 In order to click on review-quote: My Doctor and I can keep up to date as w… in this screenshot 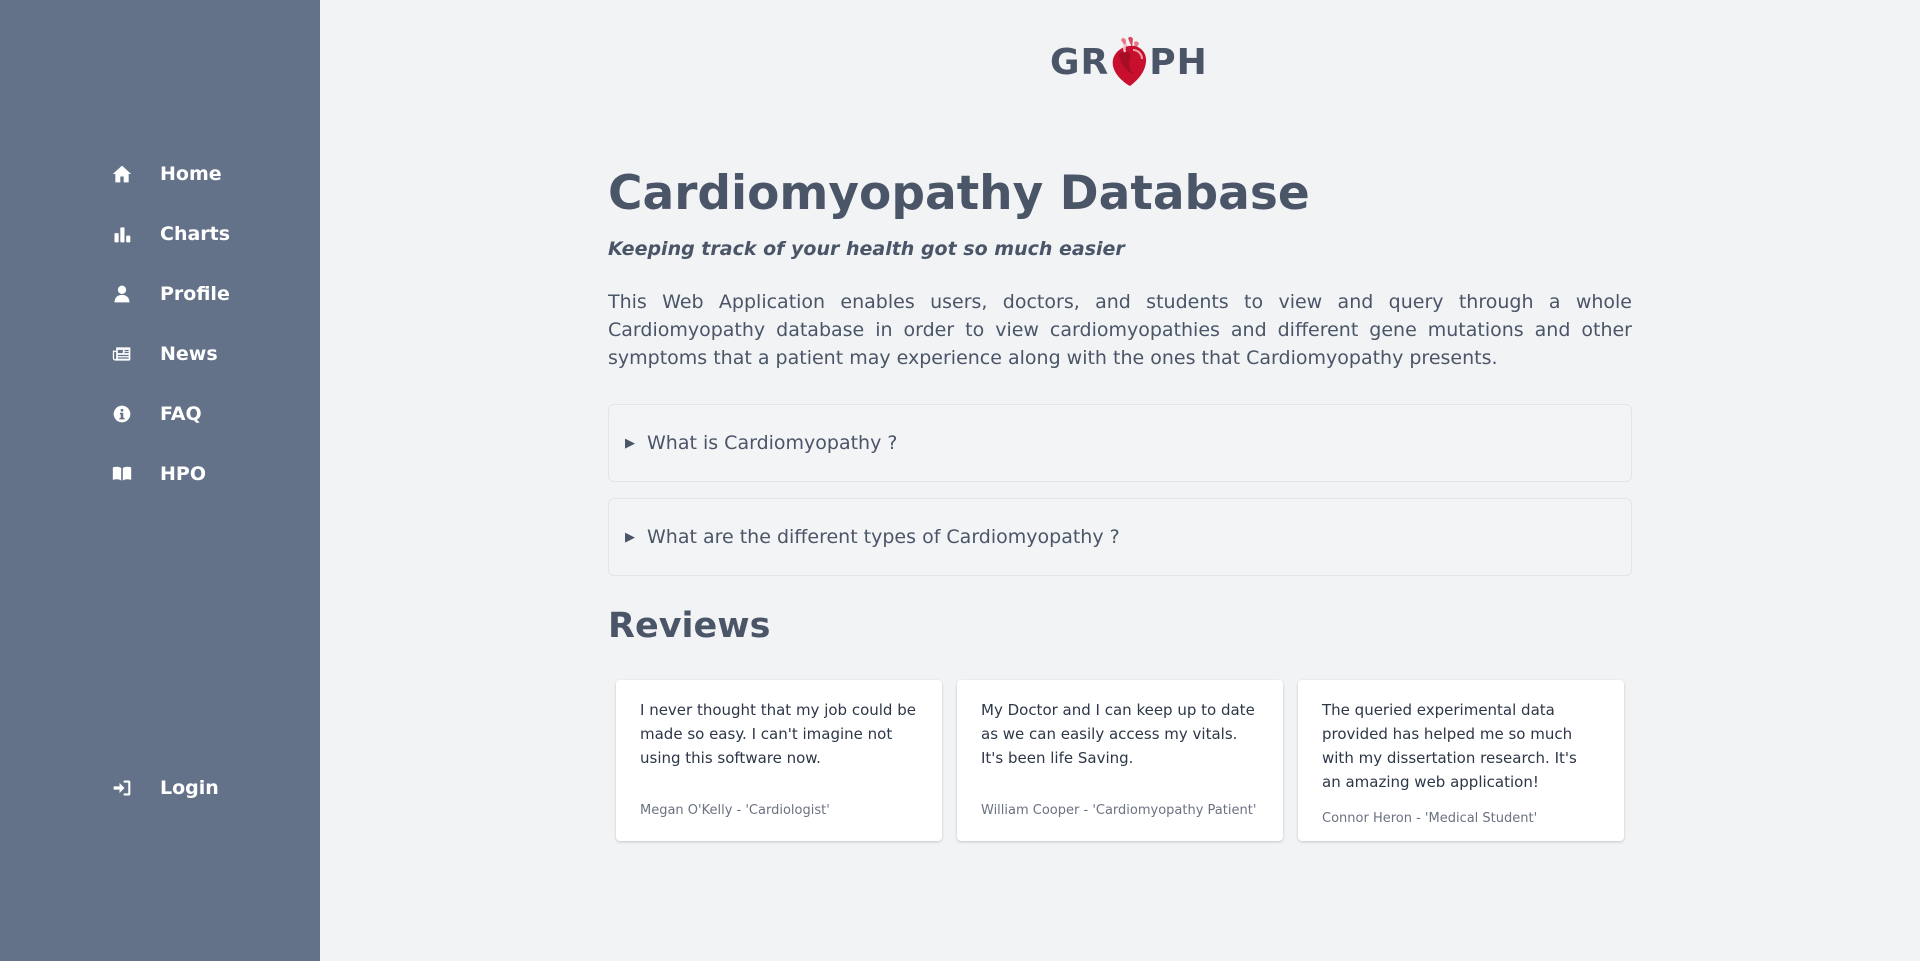, I will do `click(1118, 734)`.